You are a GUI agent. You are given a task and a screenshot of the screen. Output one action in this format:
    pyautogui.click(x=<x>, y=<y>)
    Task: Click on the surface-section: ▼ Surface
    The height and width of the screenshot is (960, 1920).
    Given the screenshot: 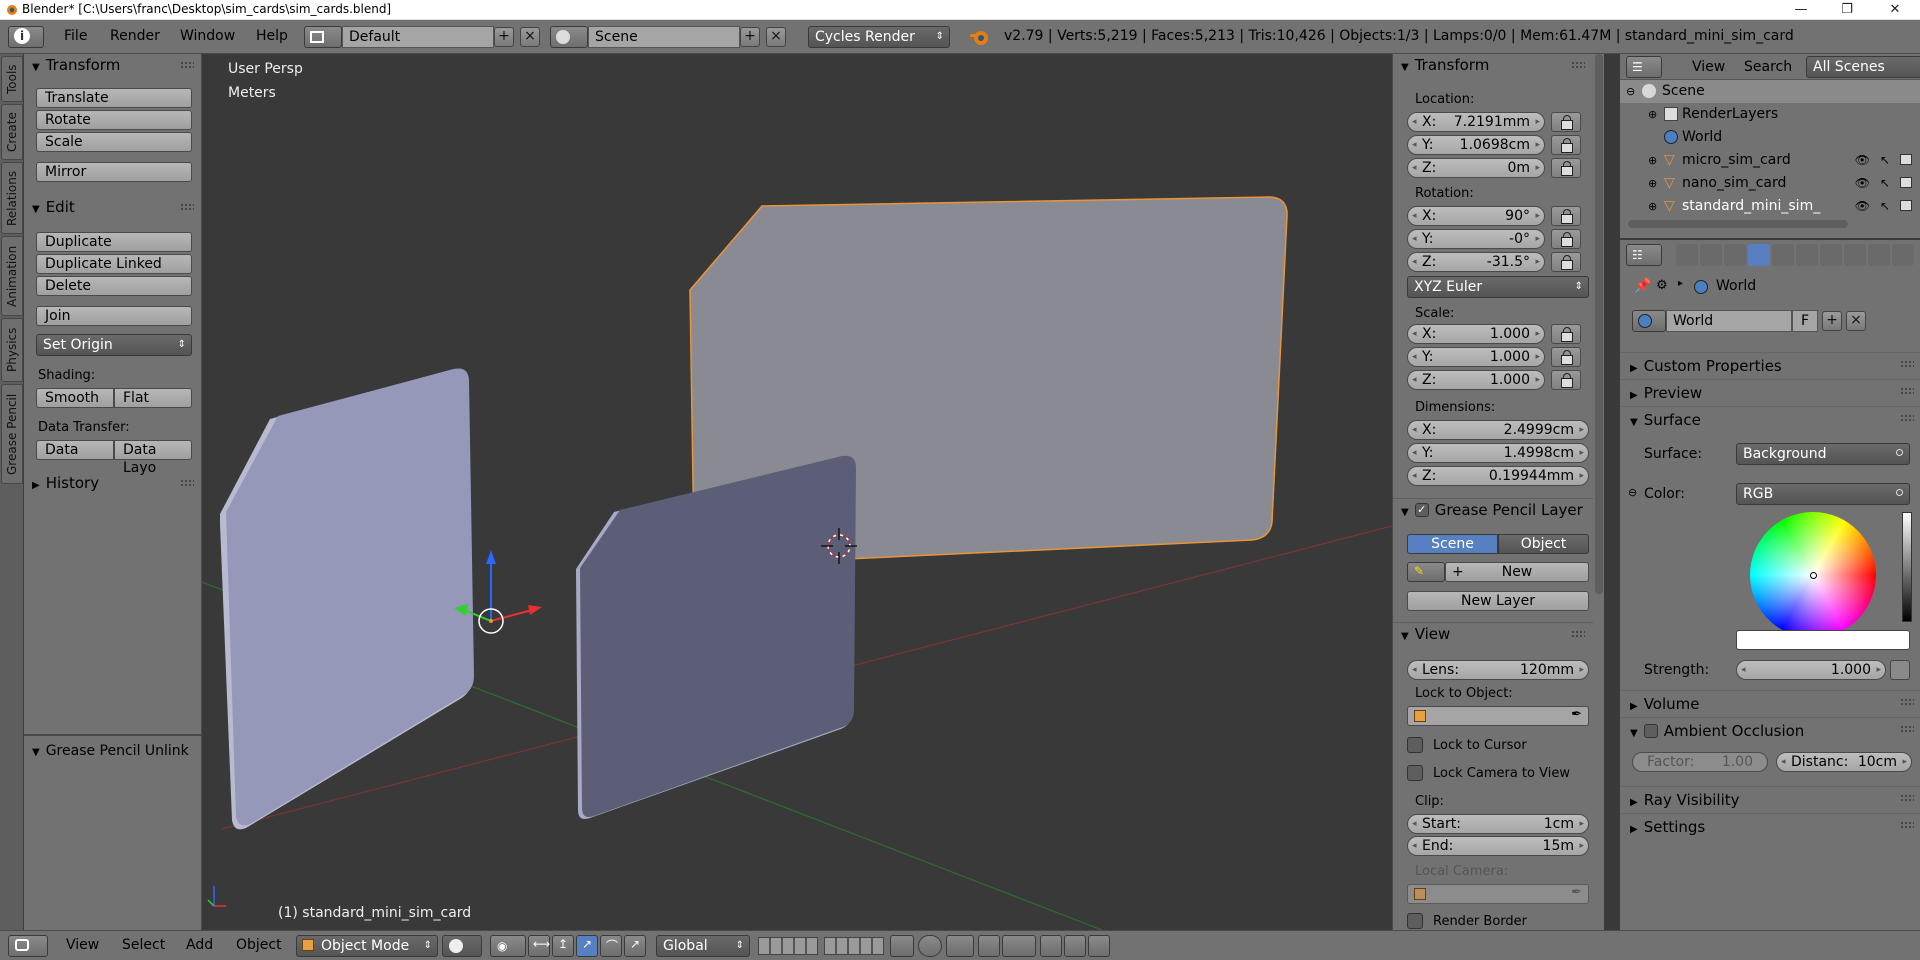 What is the action you would take?
    pyautogui.click(x=1770, y=419)
    